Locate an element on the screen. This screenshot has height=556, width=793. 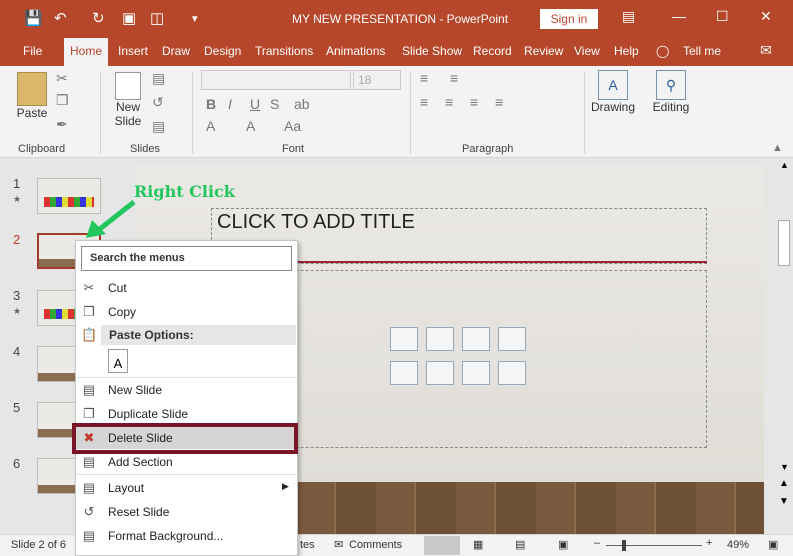
ribbon-display-icon: ▤ is located at coordinates (628, 16).